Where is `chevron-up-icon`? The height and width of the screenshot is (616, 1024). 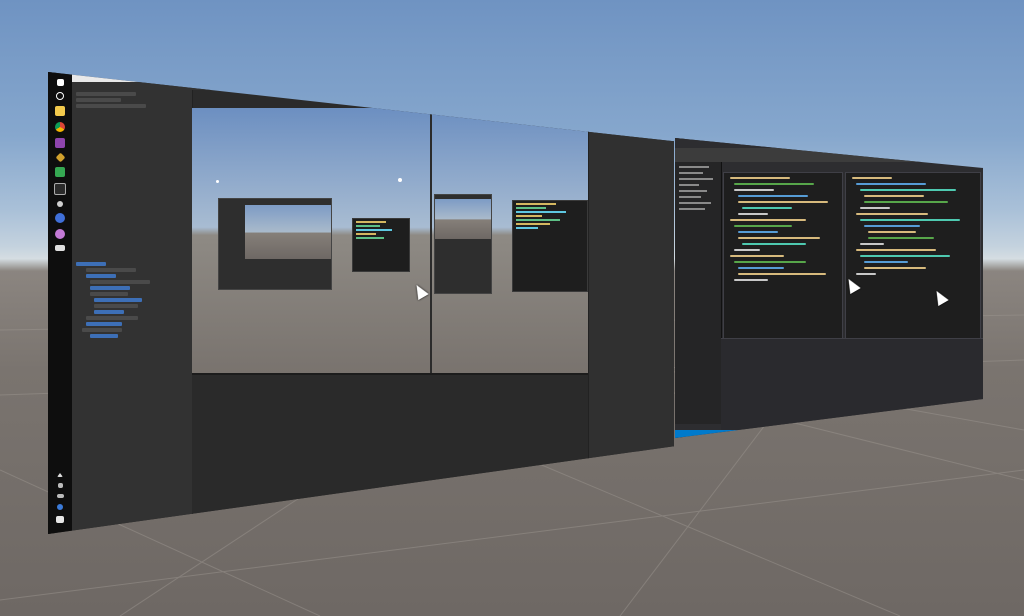 chevron-up-icon is located at coordinates (60, 475).